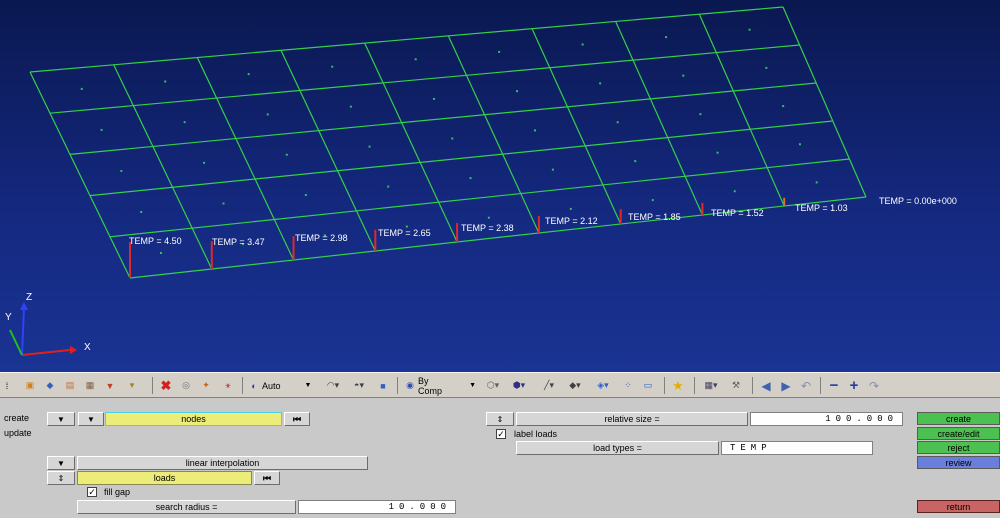 This screenshot has width=1000, height=518. I want to click on temp-label: TEMP = 0.00e+000, so click(918, 201).